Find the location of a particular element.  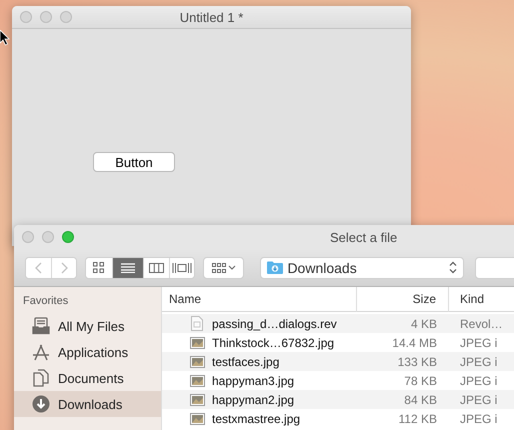

file-row: happyman3.jpg 78 KB JPEG i is located at coordinates (338, 380).